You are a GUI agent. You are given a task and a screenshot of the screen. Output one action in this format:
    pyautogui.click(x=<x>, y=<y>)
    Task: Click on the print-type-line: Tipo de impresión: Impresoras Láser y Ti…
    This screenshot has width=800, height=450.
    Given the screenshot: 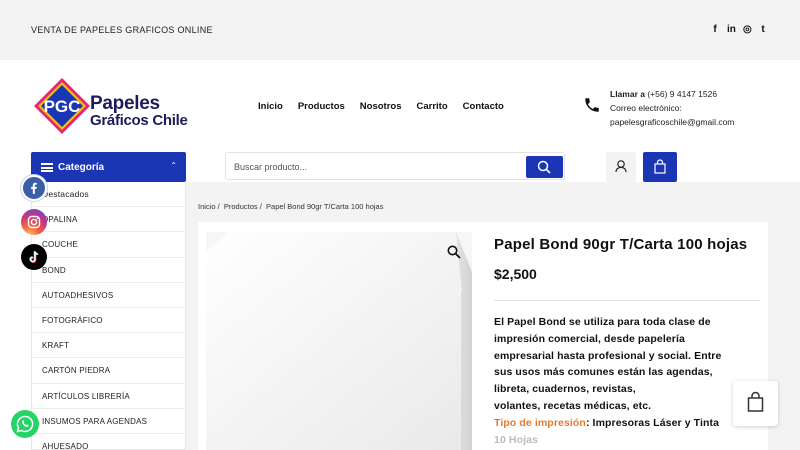 What is the action you would take?
    pyautogui.click(x=624, y=423)
    